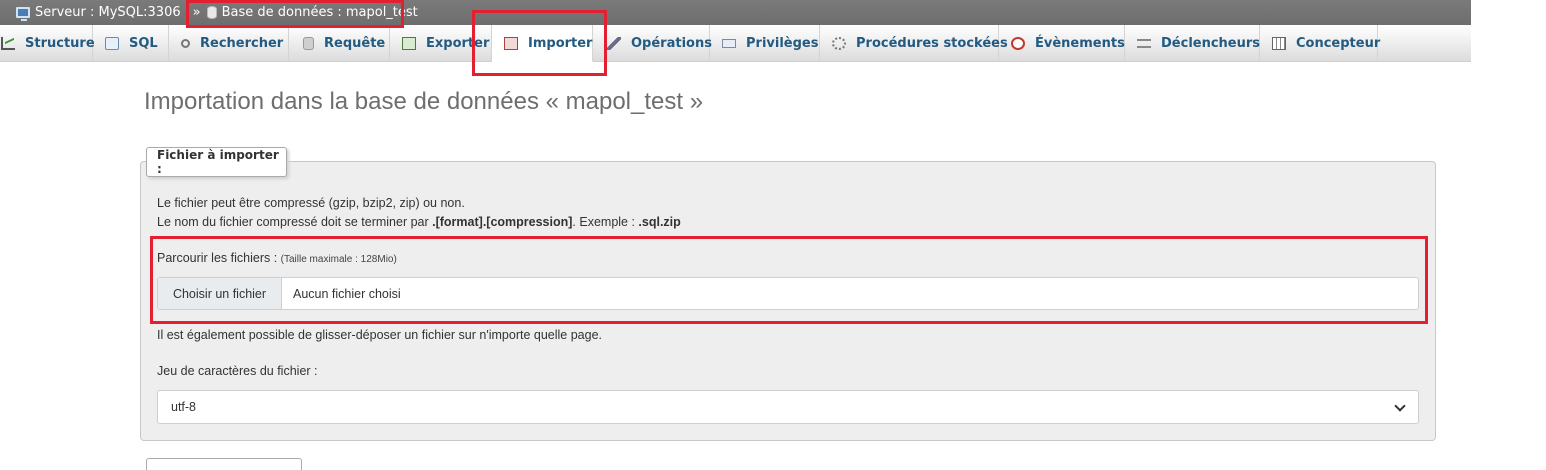 This screenshot has height=470, width=1546. What do you see at coordinates (1279, 43) in the screenshot?
I see `designer-icon` at bounding box center [1279, 43].